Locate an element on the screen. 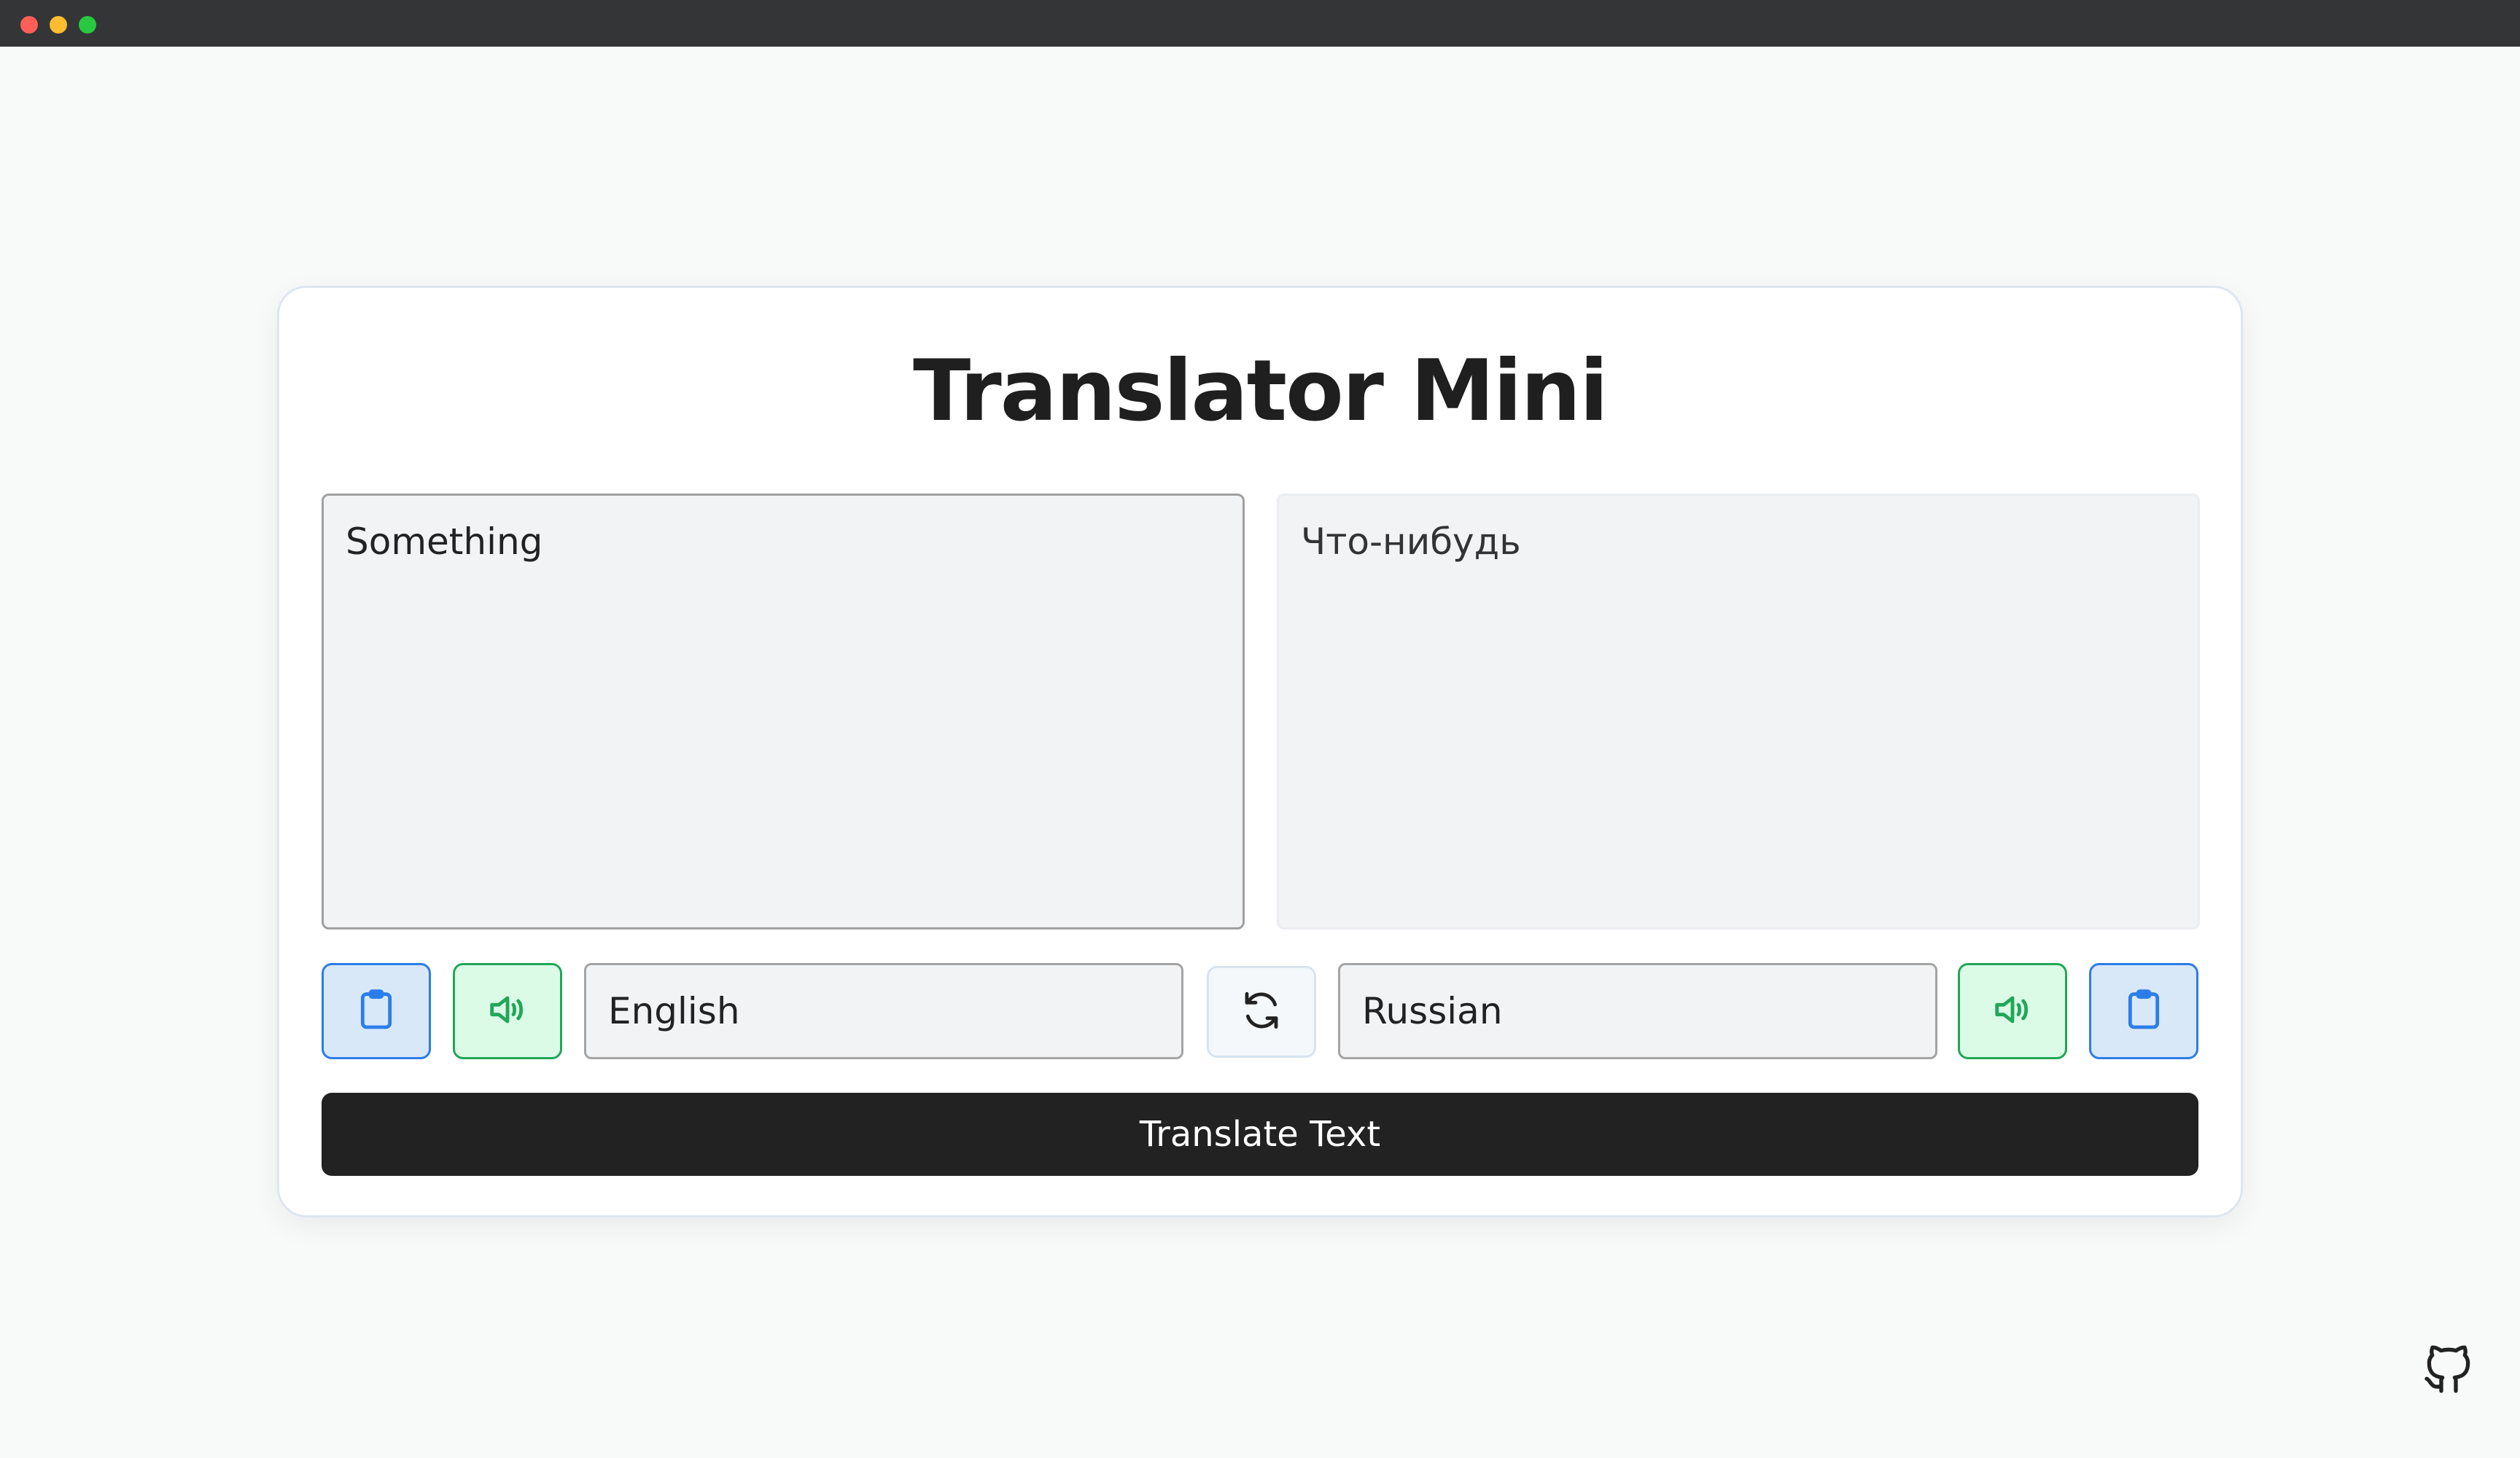 This screenshot has width=2520, height=1458. github-icon is located at coordinates (2448, 1369).